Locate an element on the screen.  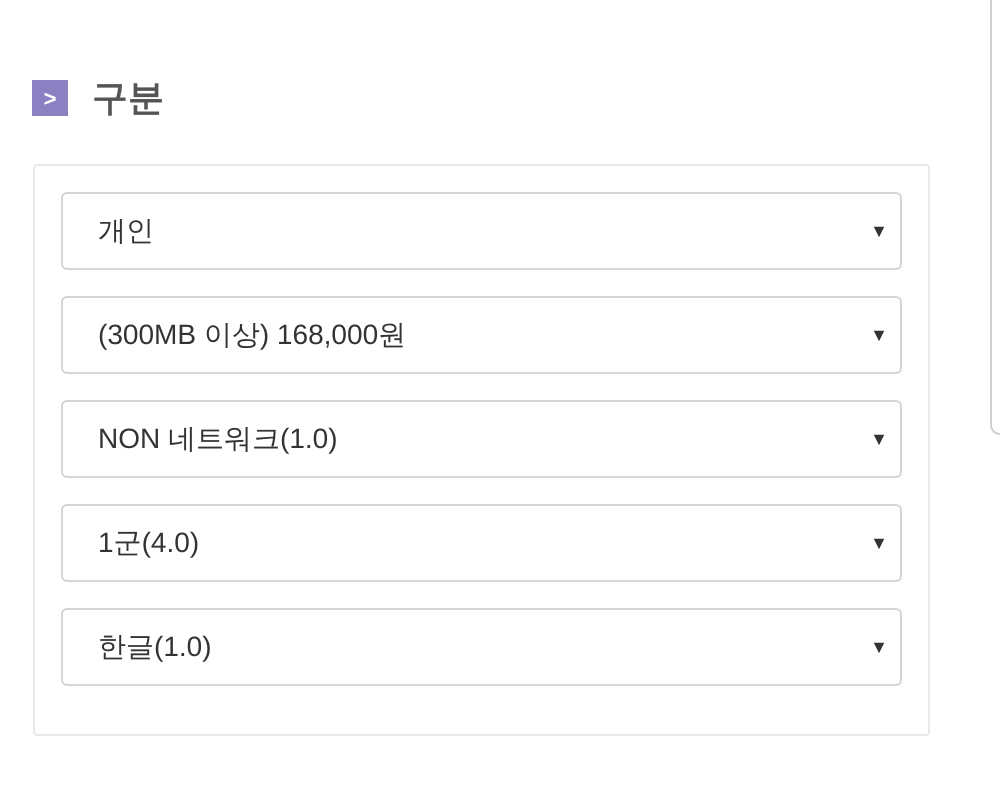
dropdown-select: 개인 ▼ is located at coordinates (481, 231).